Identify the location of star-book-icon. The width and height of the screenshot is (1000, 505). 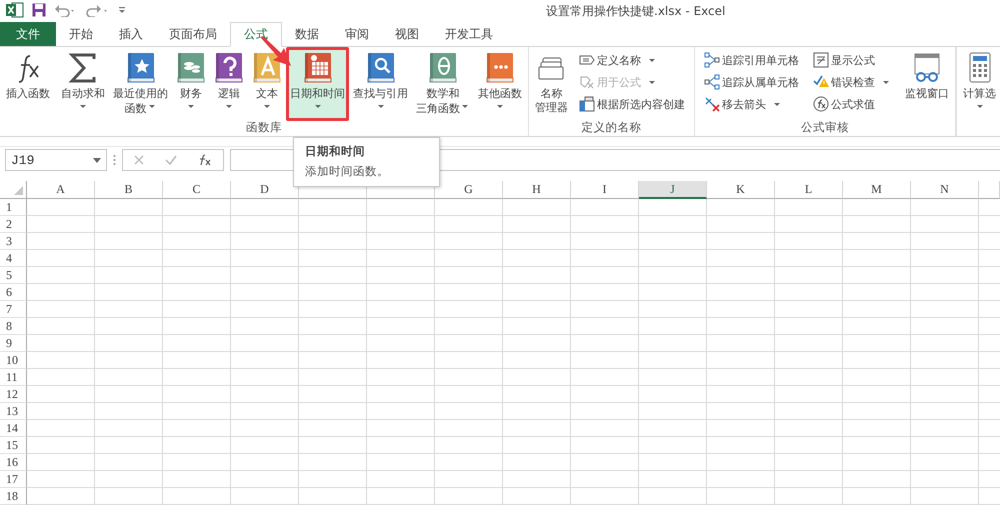
(141, 68).